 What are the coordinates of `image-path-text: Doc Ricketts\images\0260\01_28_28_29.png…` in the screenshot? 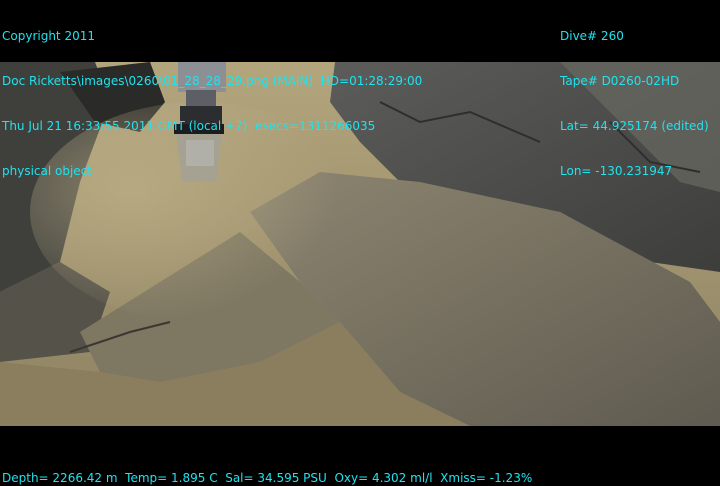 It's located at (212, 81).